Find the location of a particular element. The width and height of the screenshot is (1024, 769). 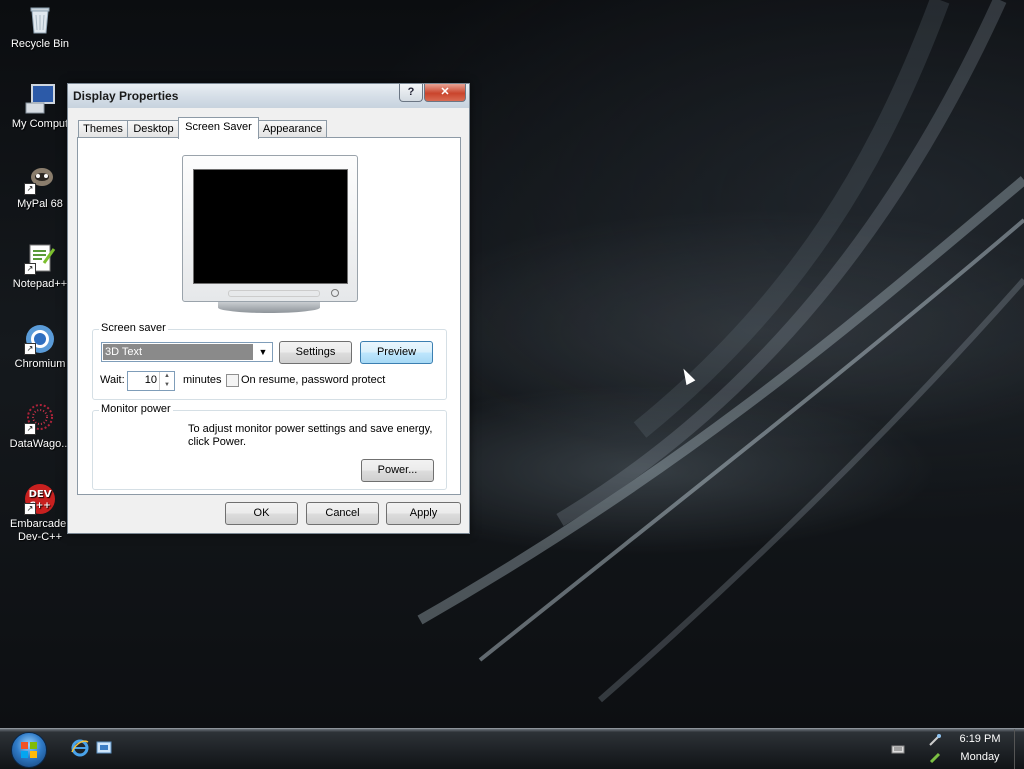

monitor-preview is located at coordinates (270, 228).